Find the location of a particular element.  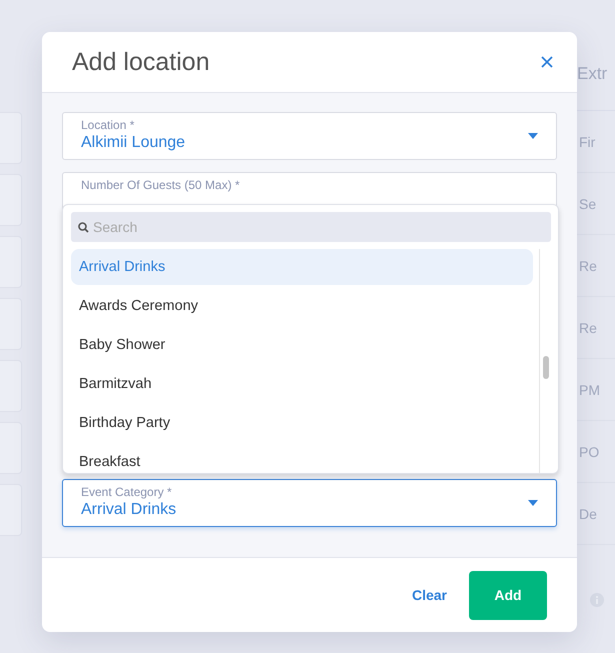

close-icon is located at coordinates (547, 62).